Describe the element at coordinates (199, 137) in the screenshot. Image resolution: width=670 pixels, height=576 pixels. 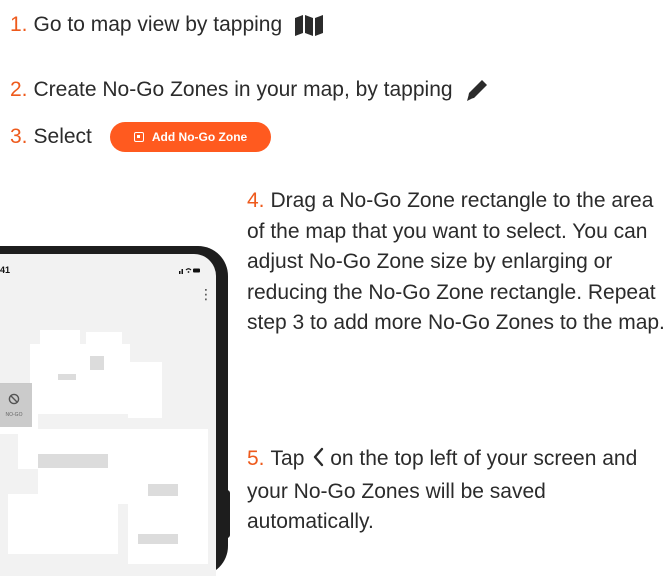
I see `add-no-go-zone-label: Add No-Go Zone` at that location.